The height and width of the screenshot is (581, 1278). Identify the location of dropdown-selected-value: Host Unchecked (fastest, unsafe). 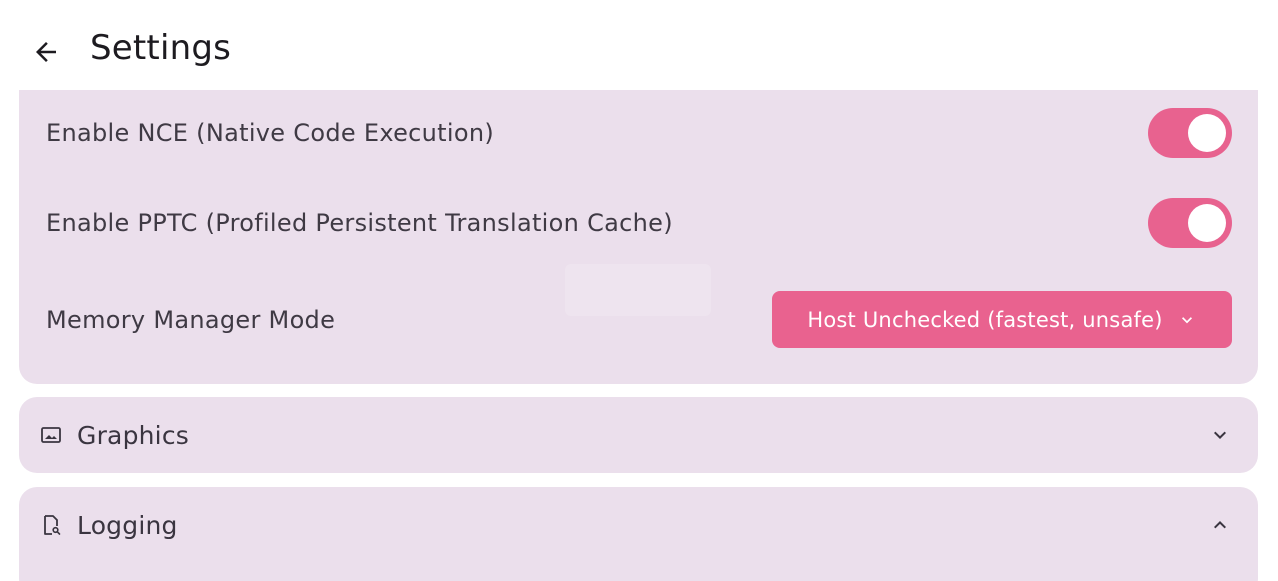
(985, 319).